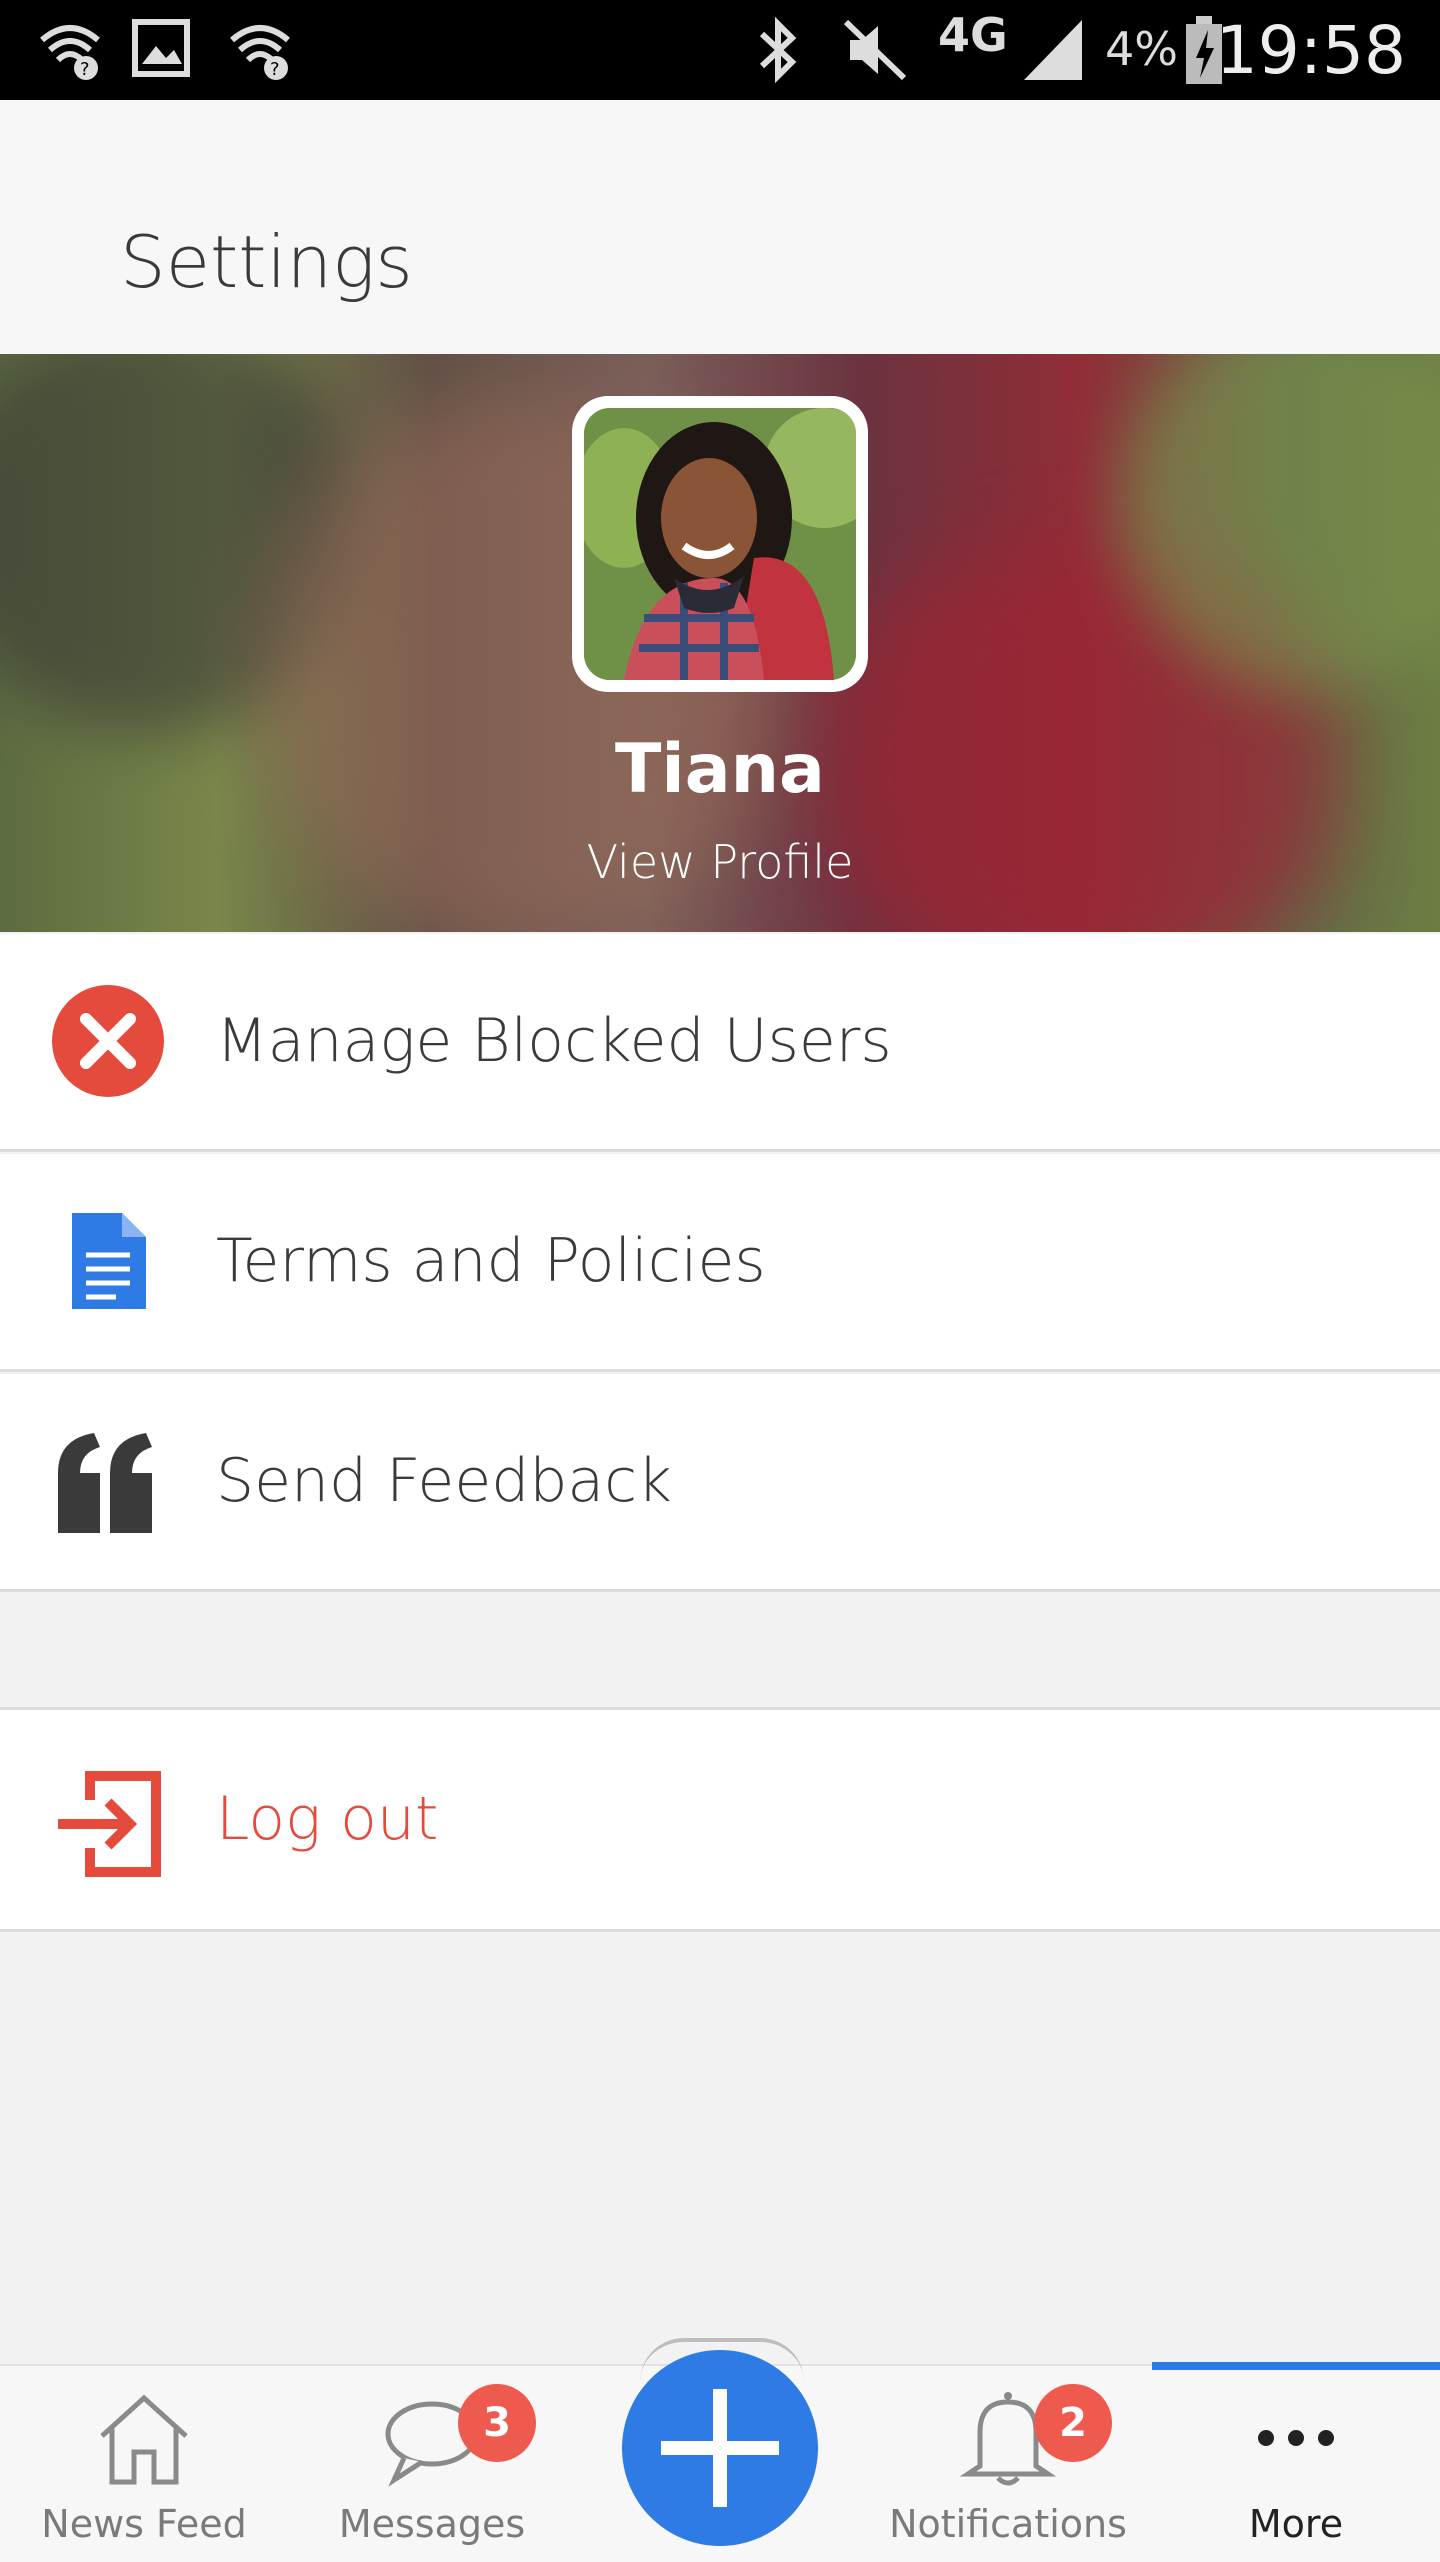 Image resolution: width=1440 pixels, height=2562 pixels. I want to click on header: Settings, so click(720, 227).